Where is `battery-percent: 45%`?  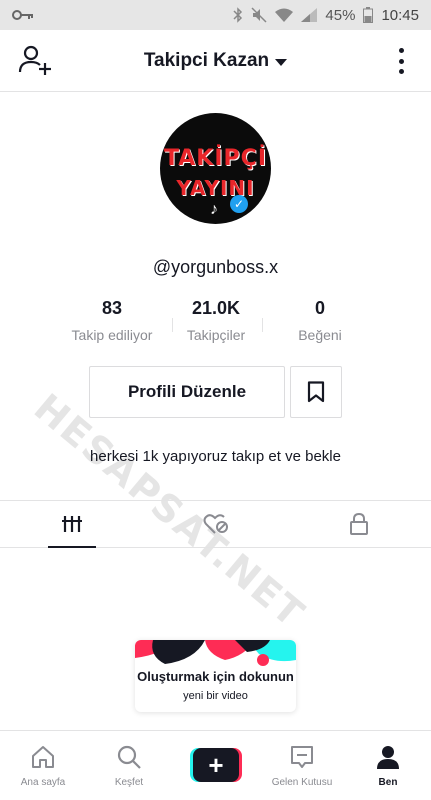 battery-percent: 45% is located at coordinates (340, 15).